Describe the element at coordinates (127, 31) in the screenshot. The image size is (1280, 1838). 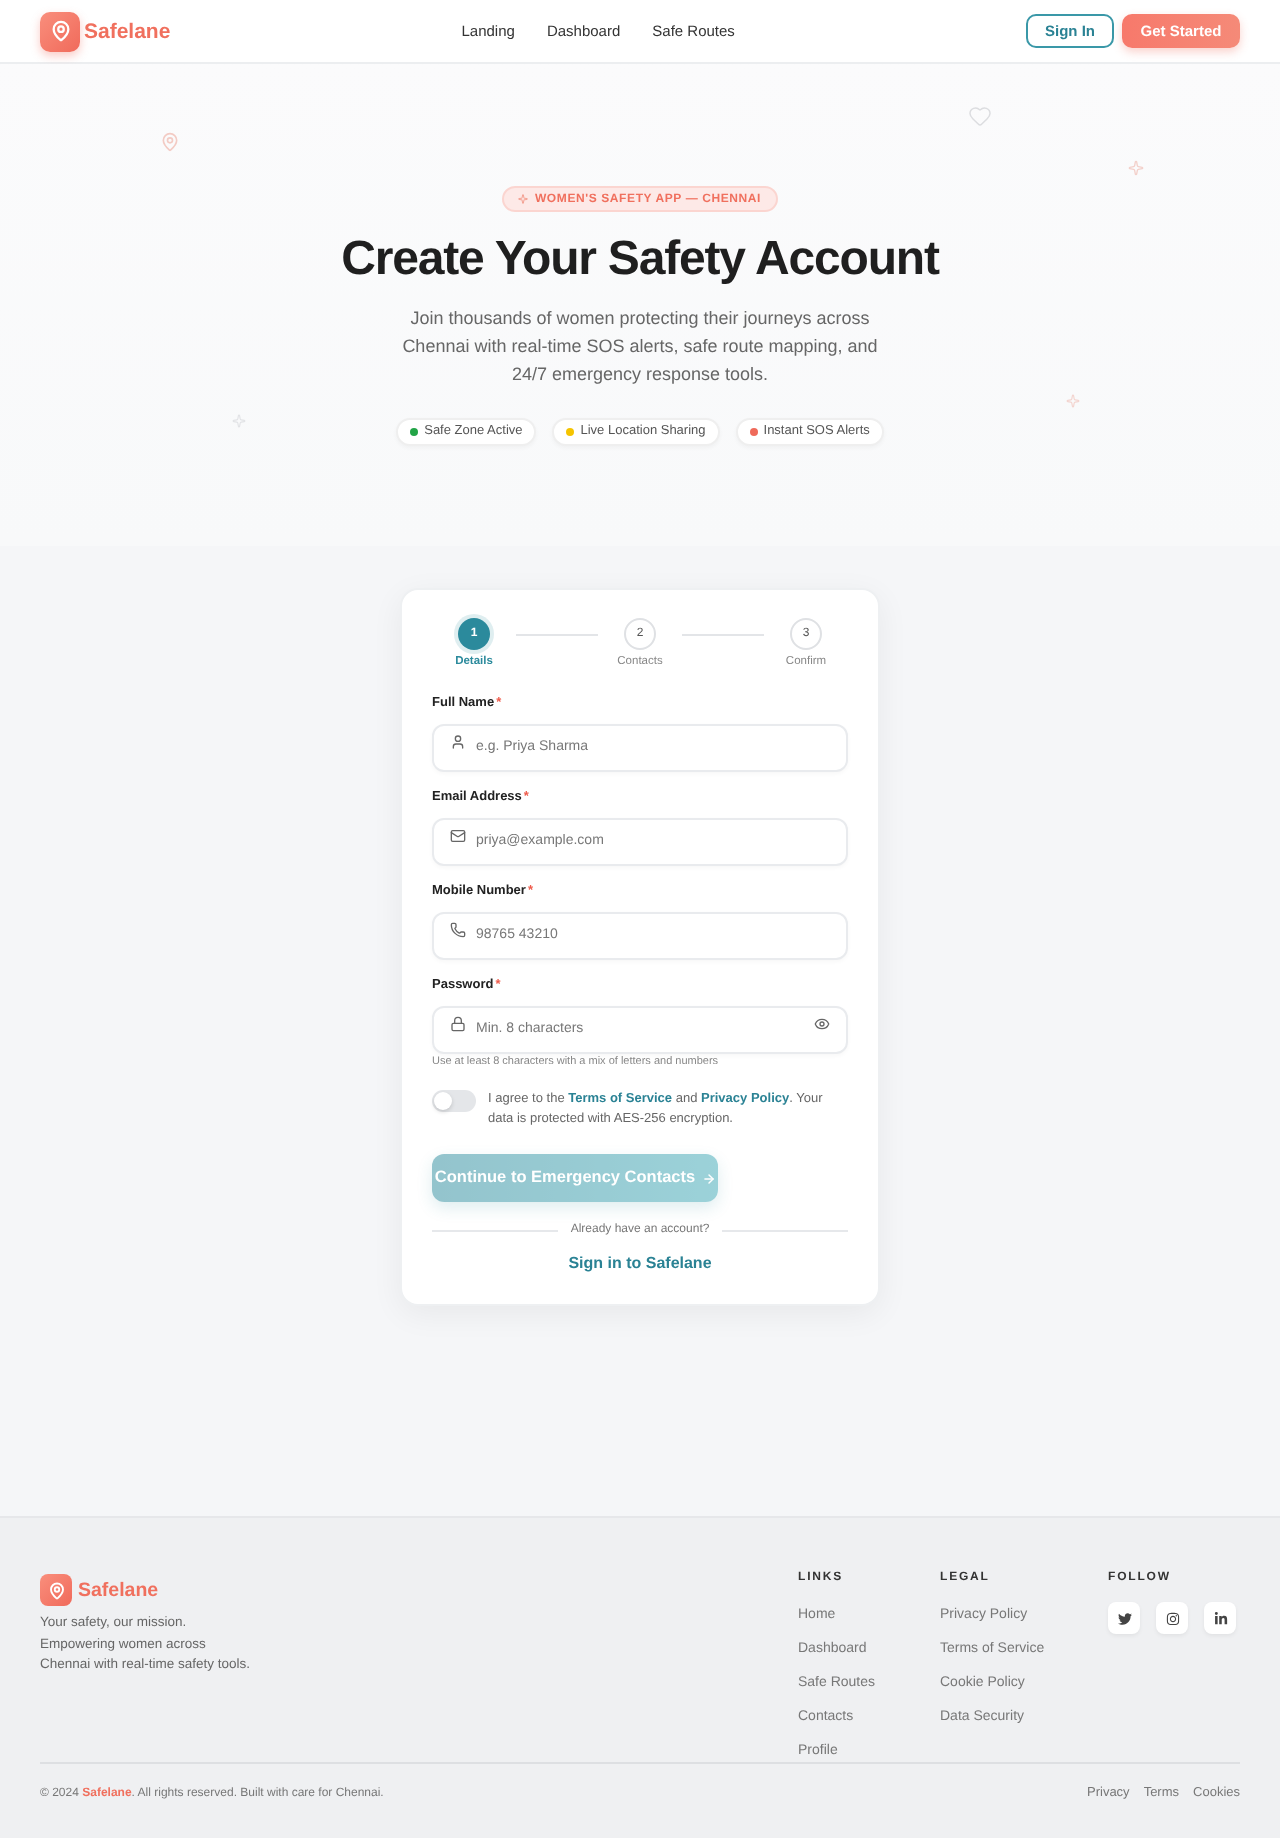
I see `logo-text: Safelane` at that location.